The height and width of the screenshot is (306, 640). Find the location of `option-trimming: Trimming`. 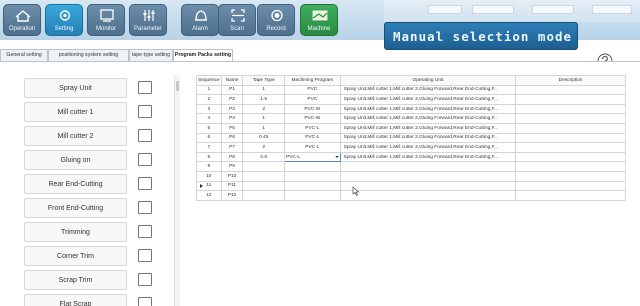

option-trimming: Trimming is located at coordinates (75, 232).